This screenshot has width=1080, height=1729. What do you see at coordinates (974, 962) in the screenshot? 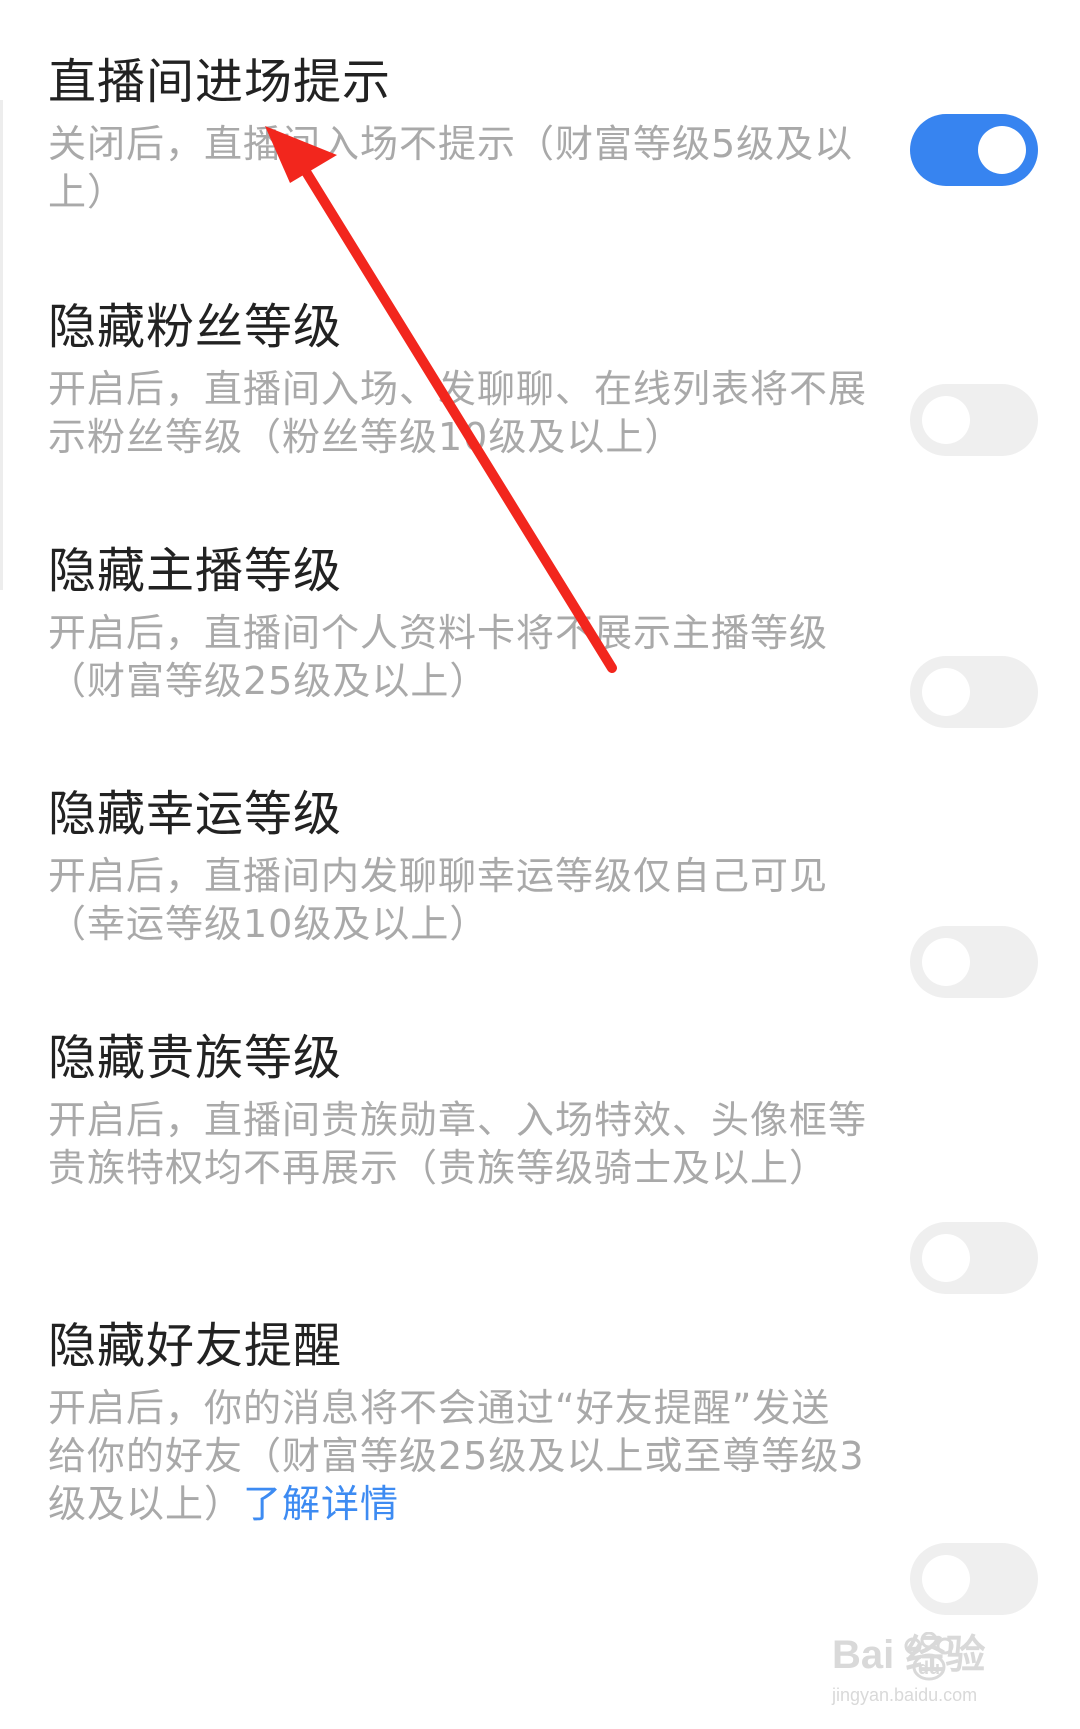
I see `toggle-hide-luck-level` at bounding box center [974, 962].